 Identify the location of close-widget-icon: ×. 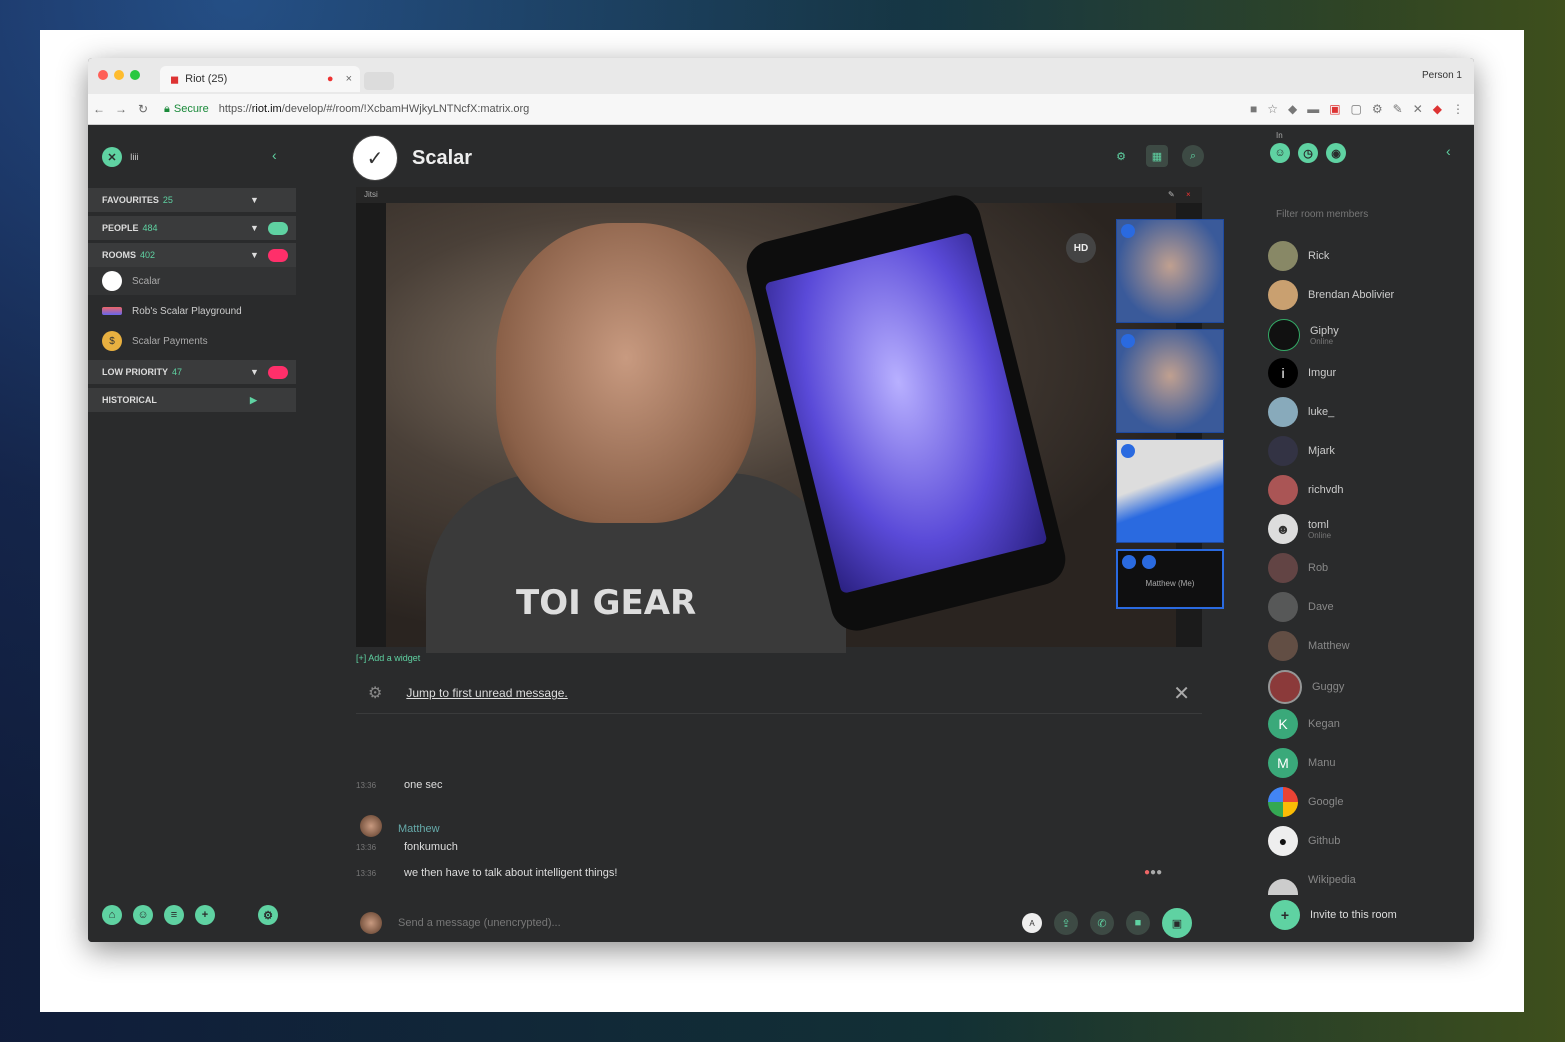
(1188, 195).